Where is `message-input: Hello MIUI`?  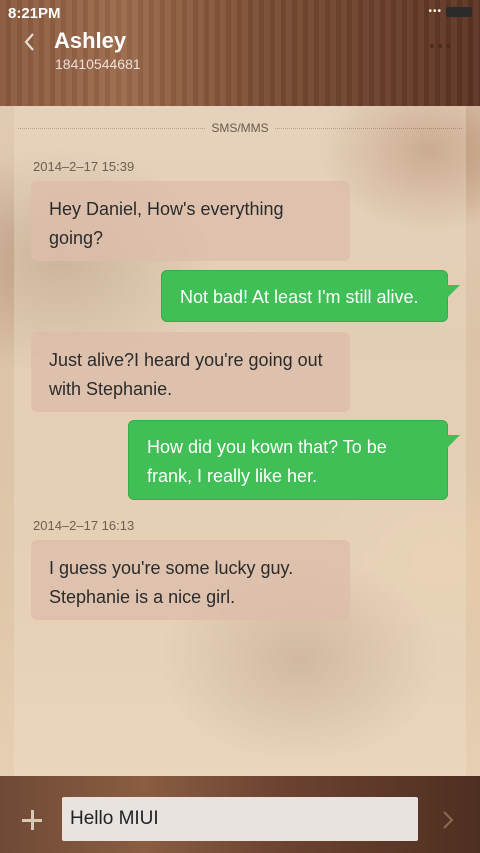 message-input: Hello MIUI is located at coordinates (240, 819).